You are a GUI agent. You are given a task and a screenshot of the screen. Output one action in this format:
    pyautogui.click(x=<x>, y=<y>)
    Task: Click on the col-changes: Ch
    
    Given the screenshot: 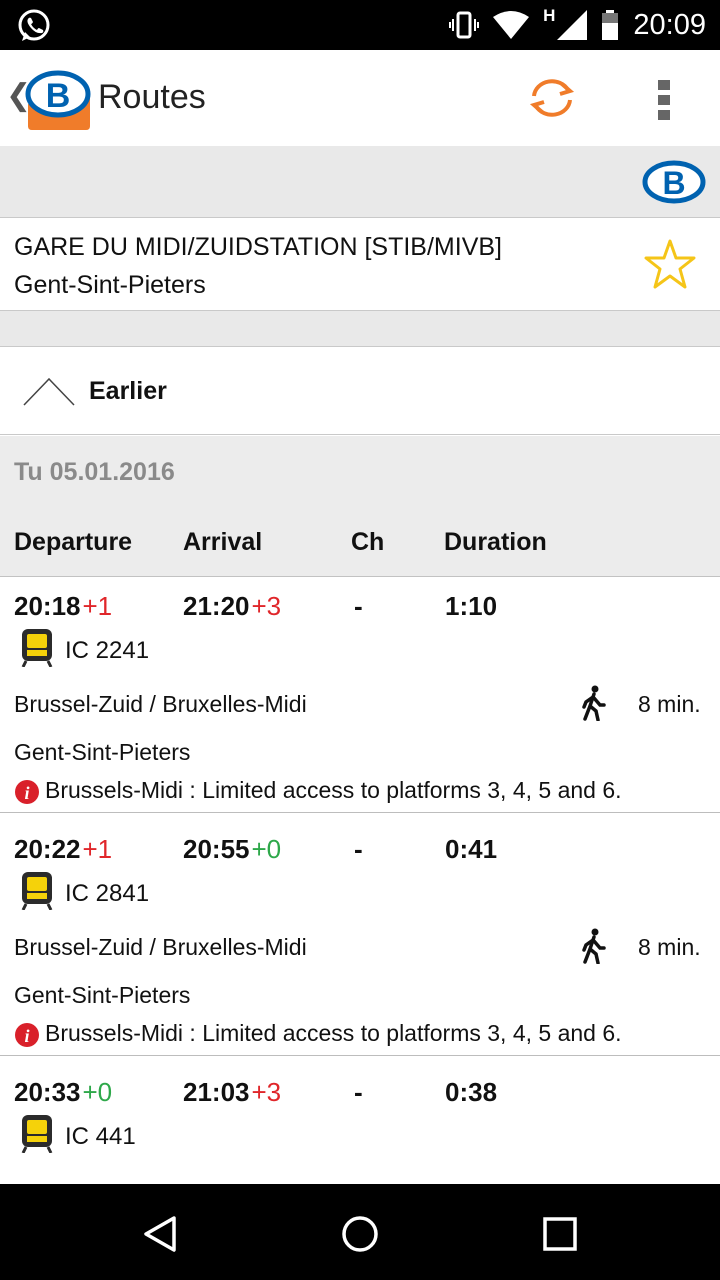 What is the action you would take?
    pyautogui.click(x=368, y=542)
    